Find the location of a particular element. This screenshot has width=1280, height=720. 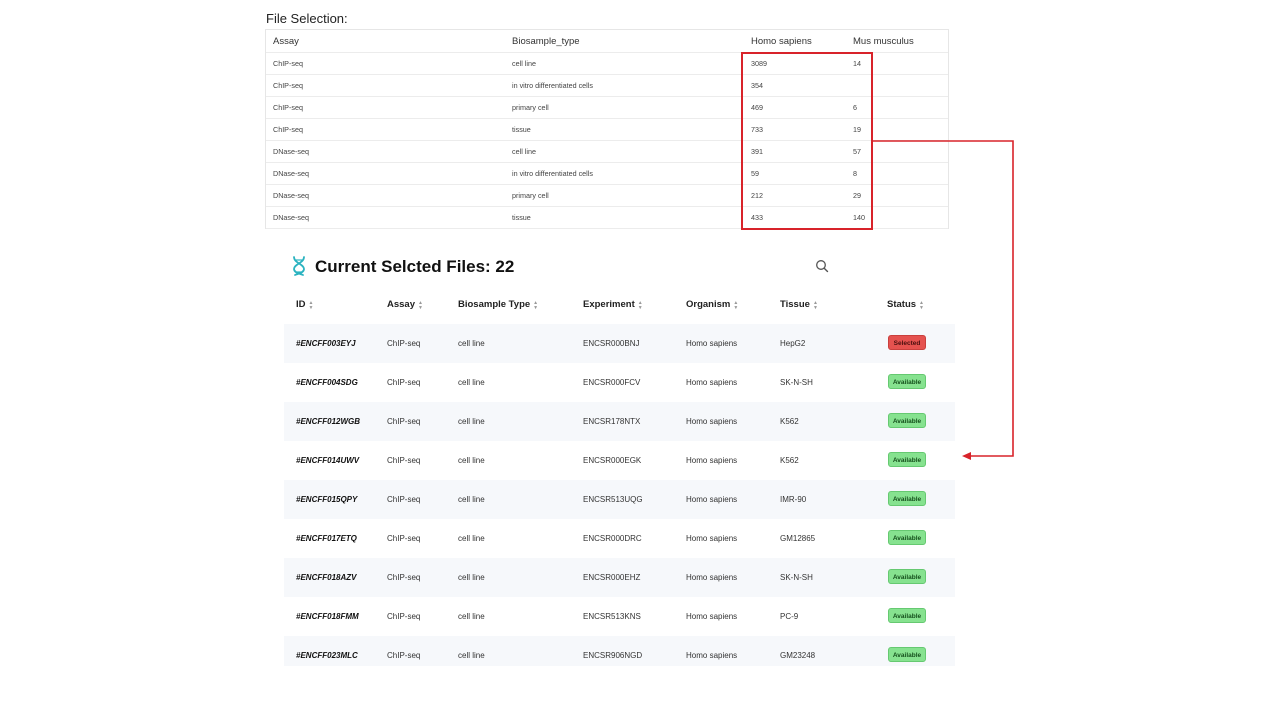

arrow-head-icon is located at coordinates (966, 456).